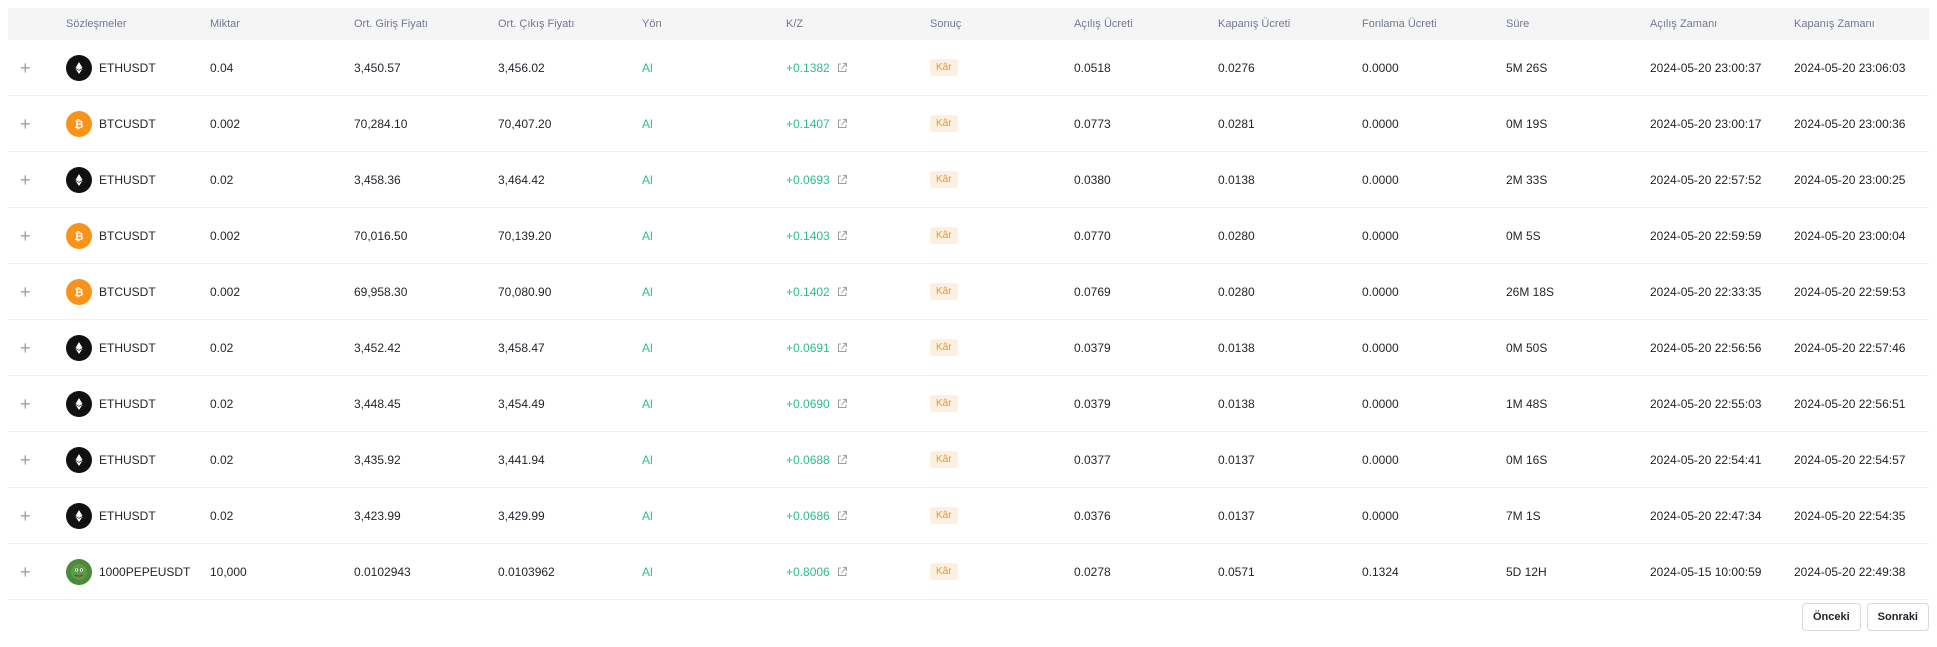 This screenshot has height=647, width=1937. What do you see at coordinates (1527, 403) in the screenshot?
I see `duration: 1M 48S` at bounding box center [1527, 403].